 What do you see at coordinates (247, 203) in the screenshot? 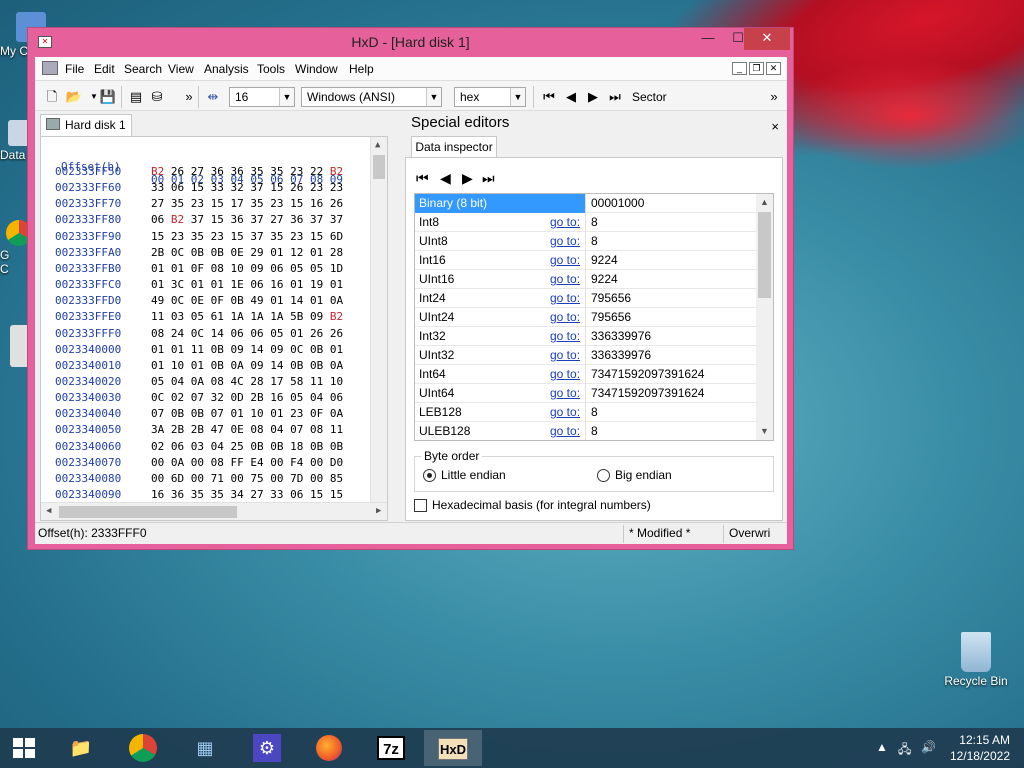
I see `hex-row-bytes: 27 35 23 15 17 35 23 15 16 26` at bounding box center [247, 203].